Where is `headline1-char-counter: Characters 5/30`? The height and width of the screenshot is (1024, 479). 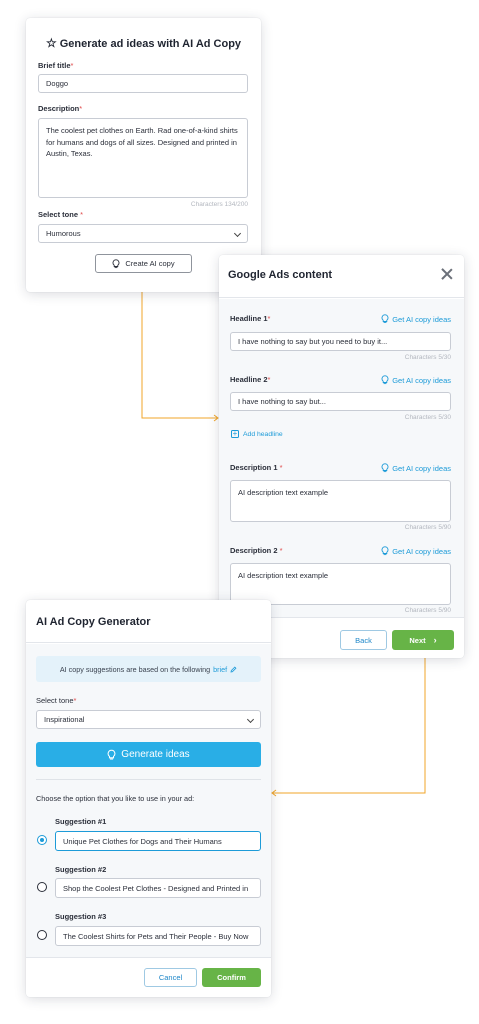 headline1-char-counter: Characters 5/30 is located at coordinates (427, 357).